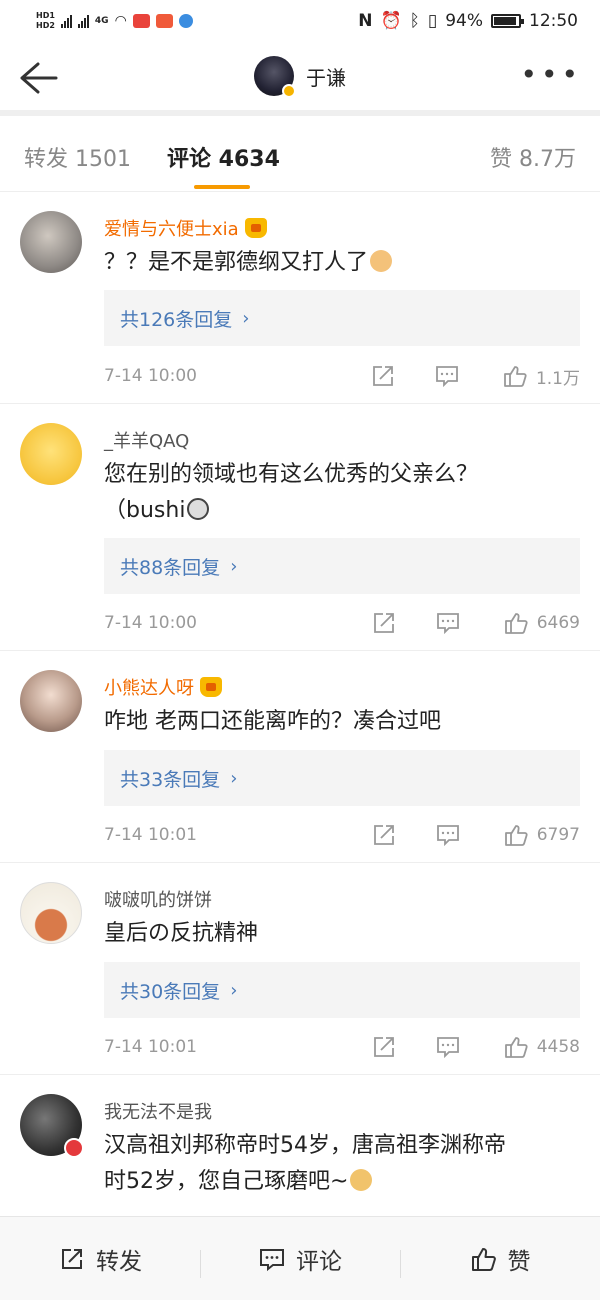  Describe the element at coordinates (149, 688) in the screenshot. I see `username-text: 小熊达人呀` at that location.